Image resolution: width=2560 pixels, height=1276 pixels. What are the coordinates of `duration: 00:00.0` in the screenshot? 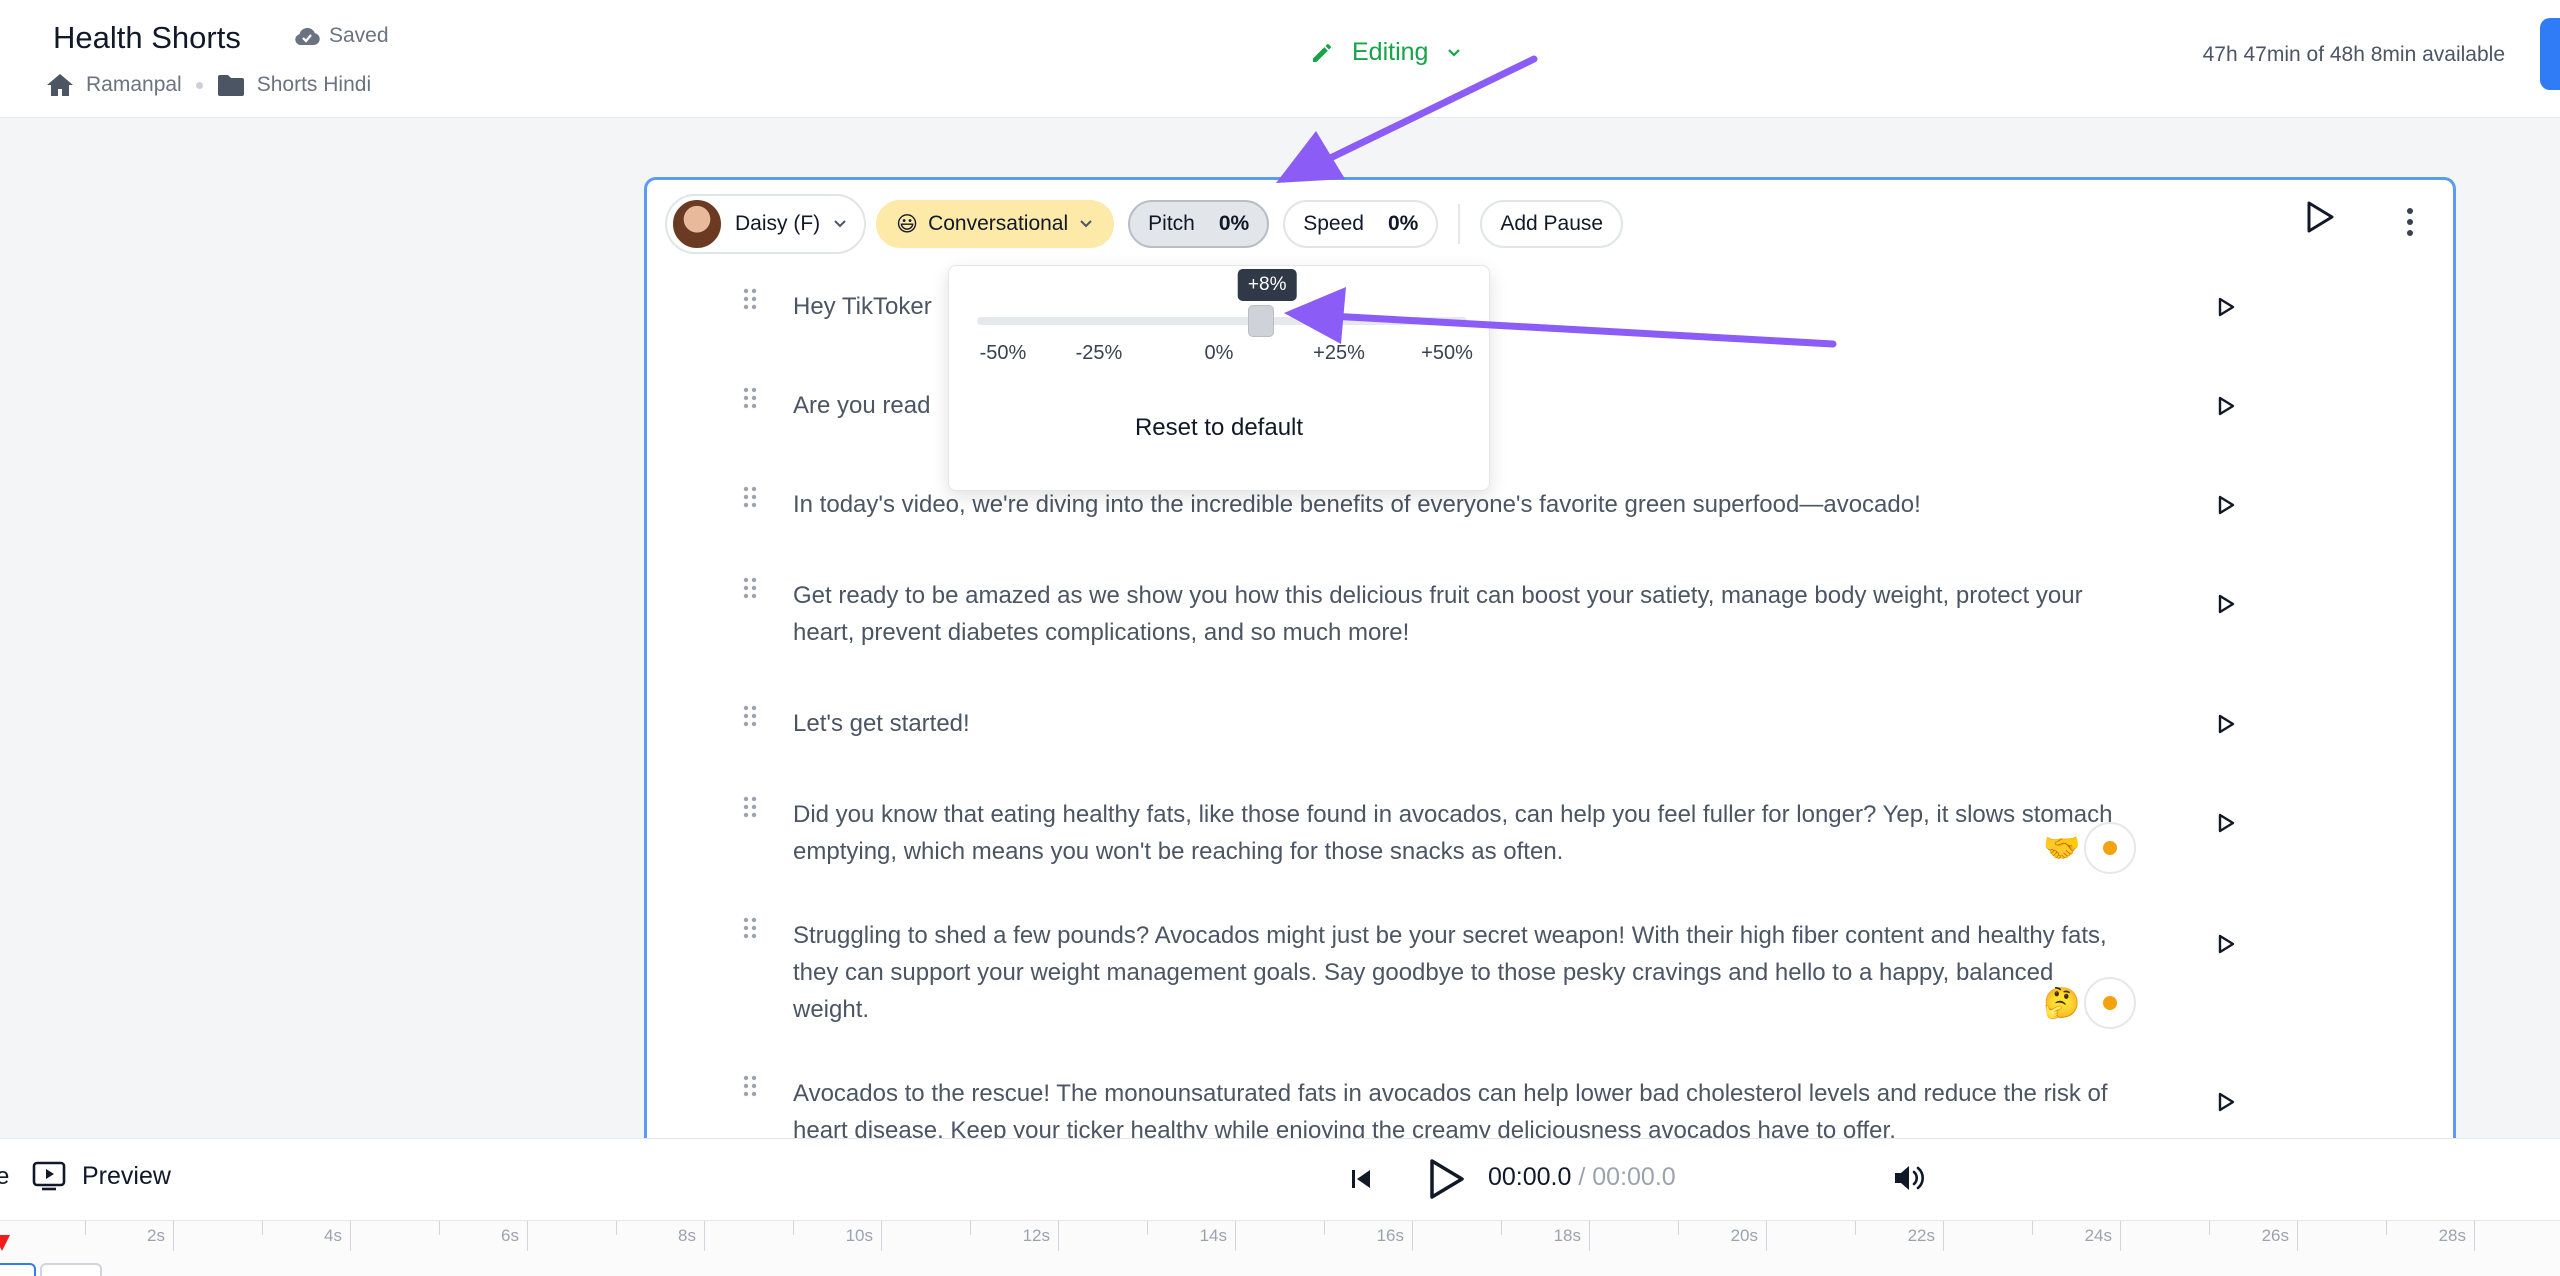 It's located at (1634, 1177).